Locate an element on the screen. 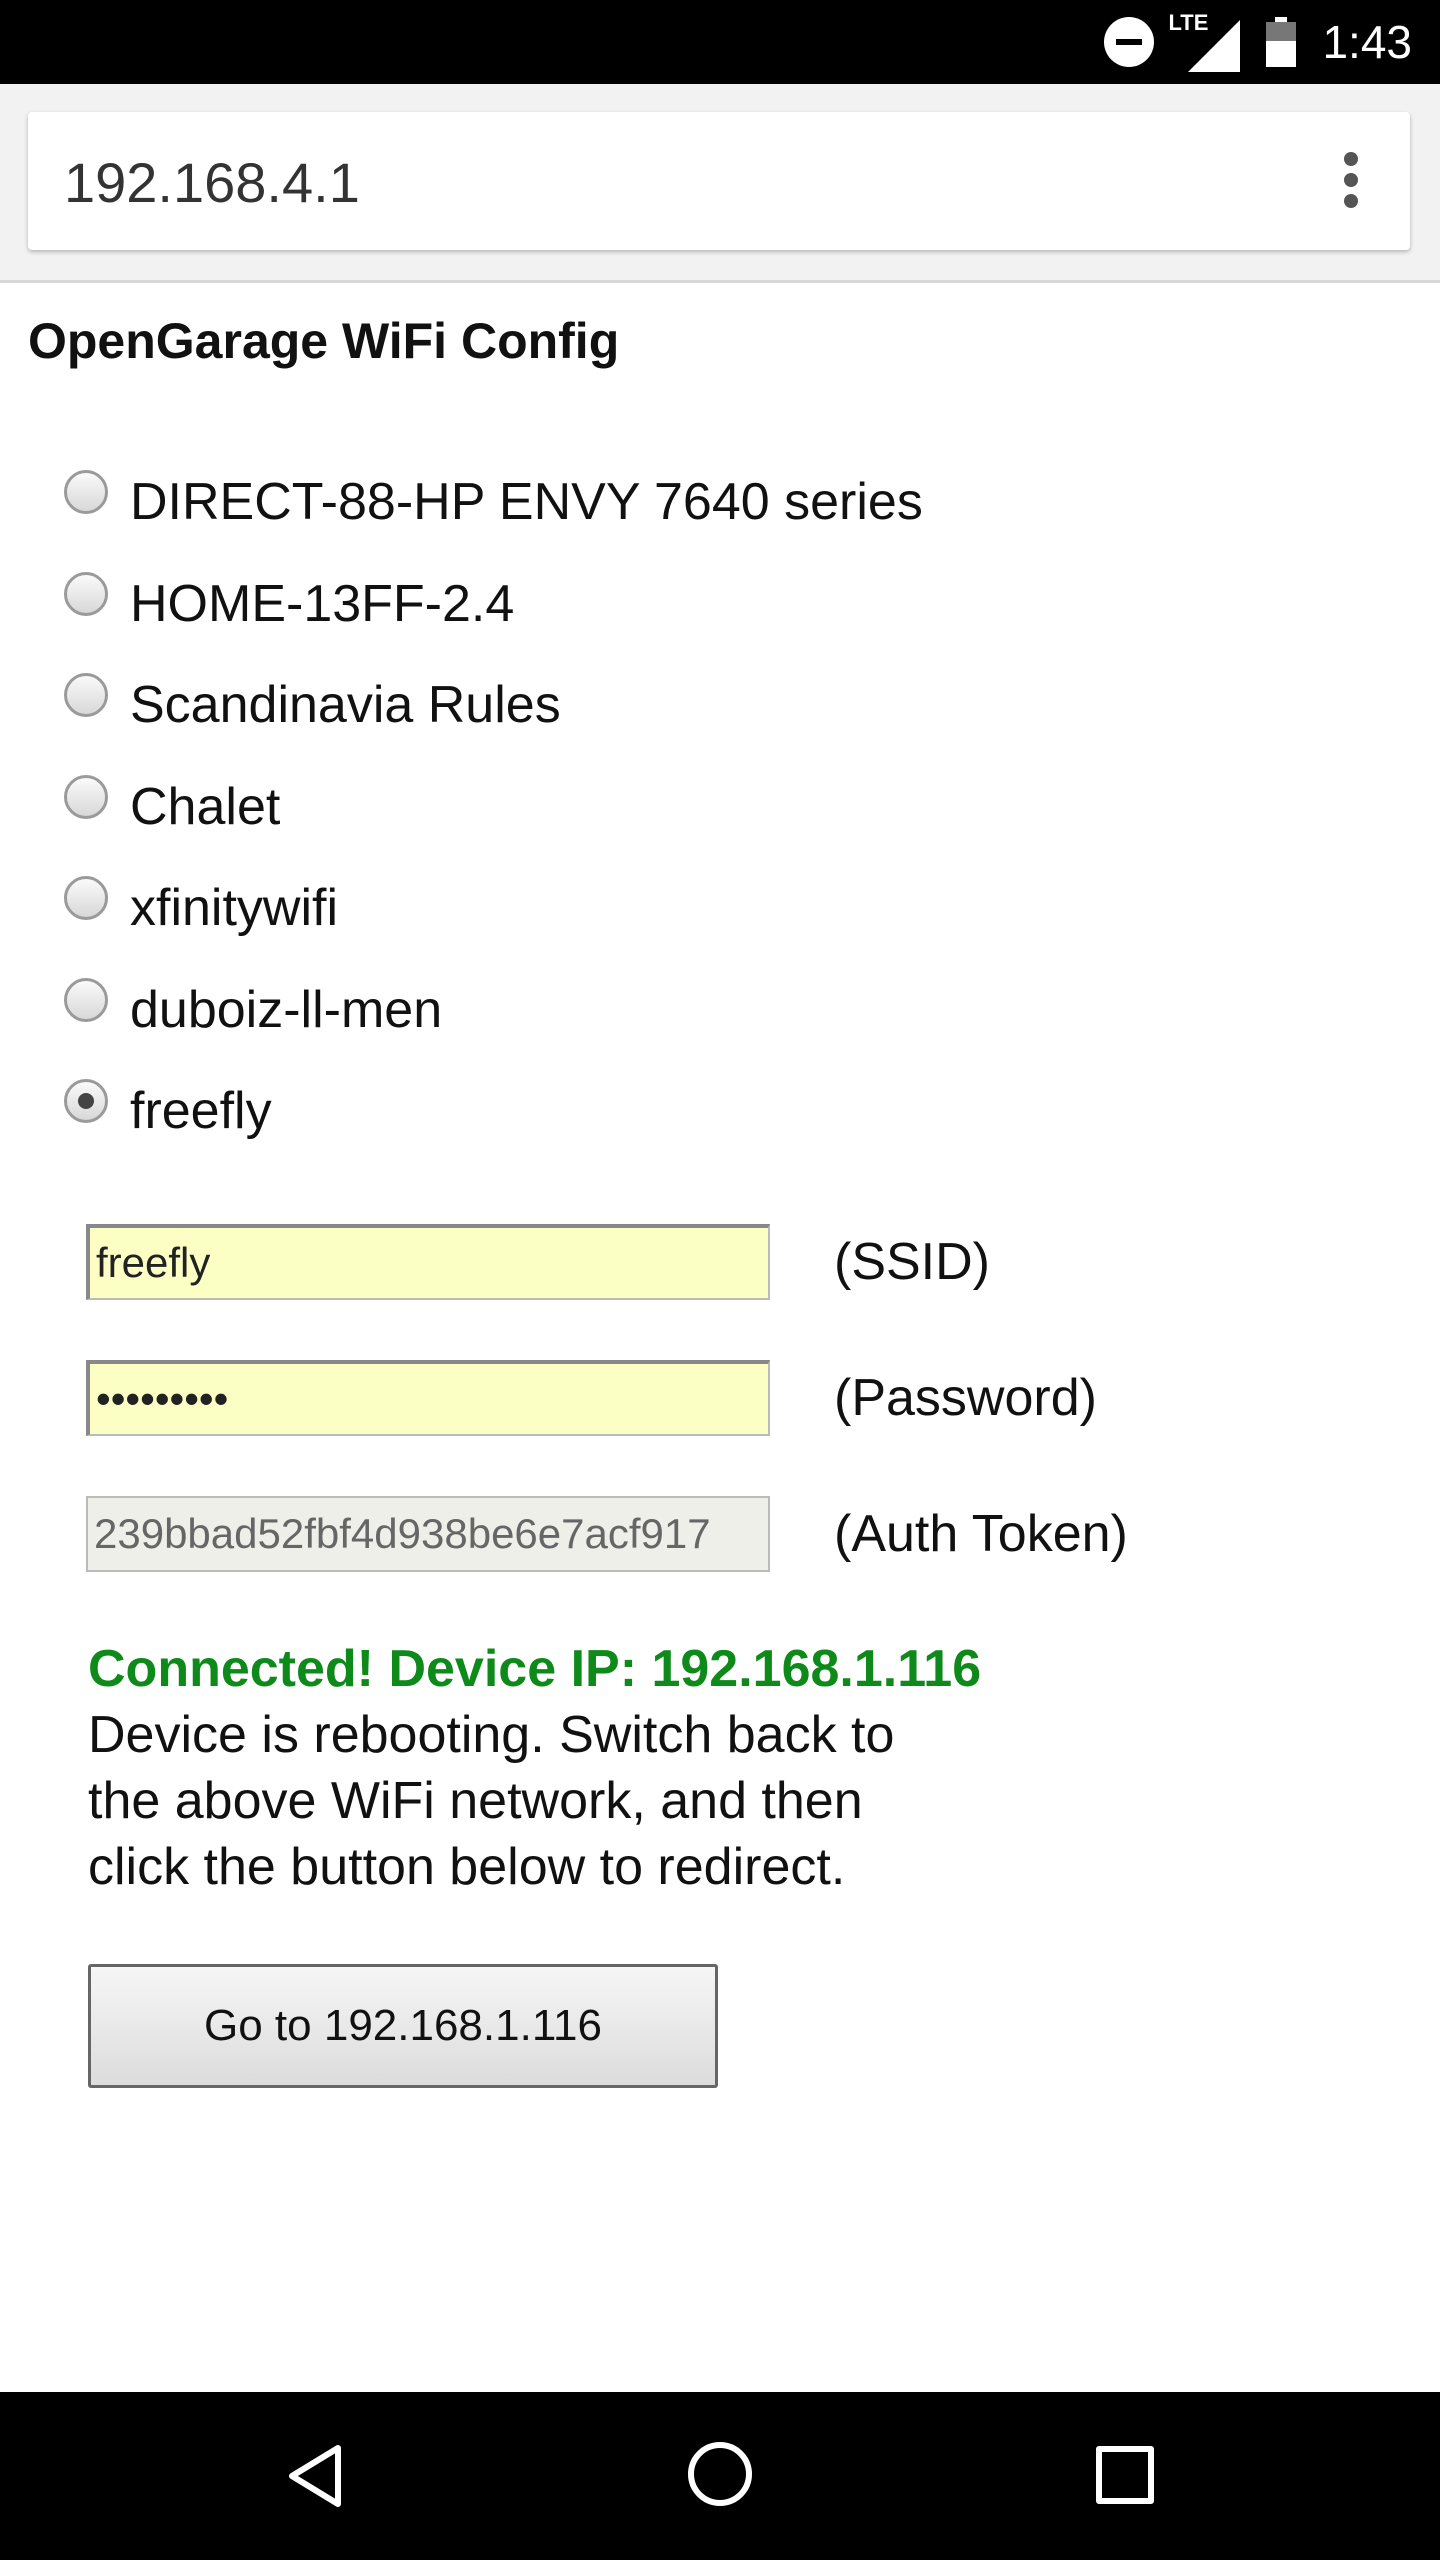 This screenshot has width=1440, height=2560. password-row: (Password) is located at coordinates (686, 1398).